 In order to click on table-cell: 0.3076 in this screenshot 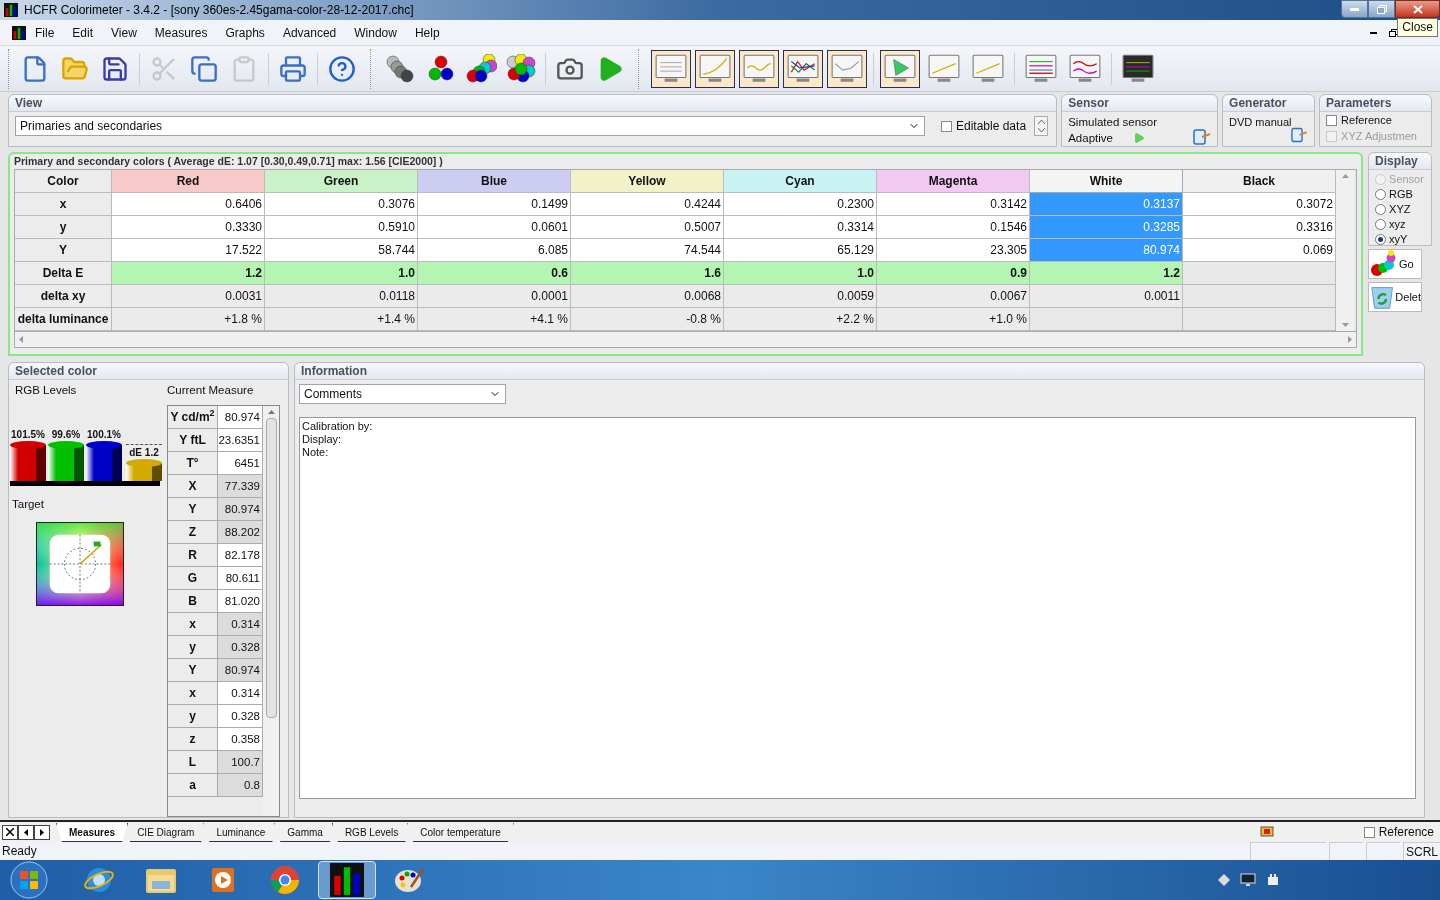, I will do `click(341, 204)`.